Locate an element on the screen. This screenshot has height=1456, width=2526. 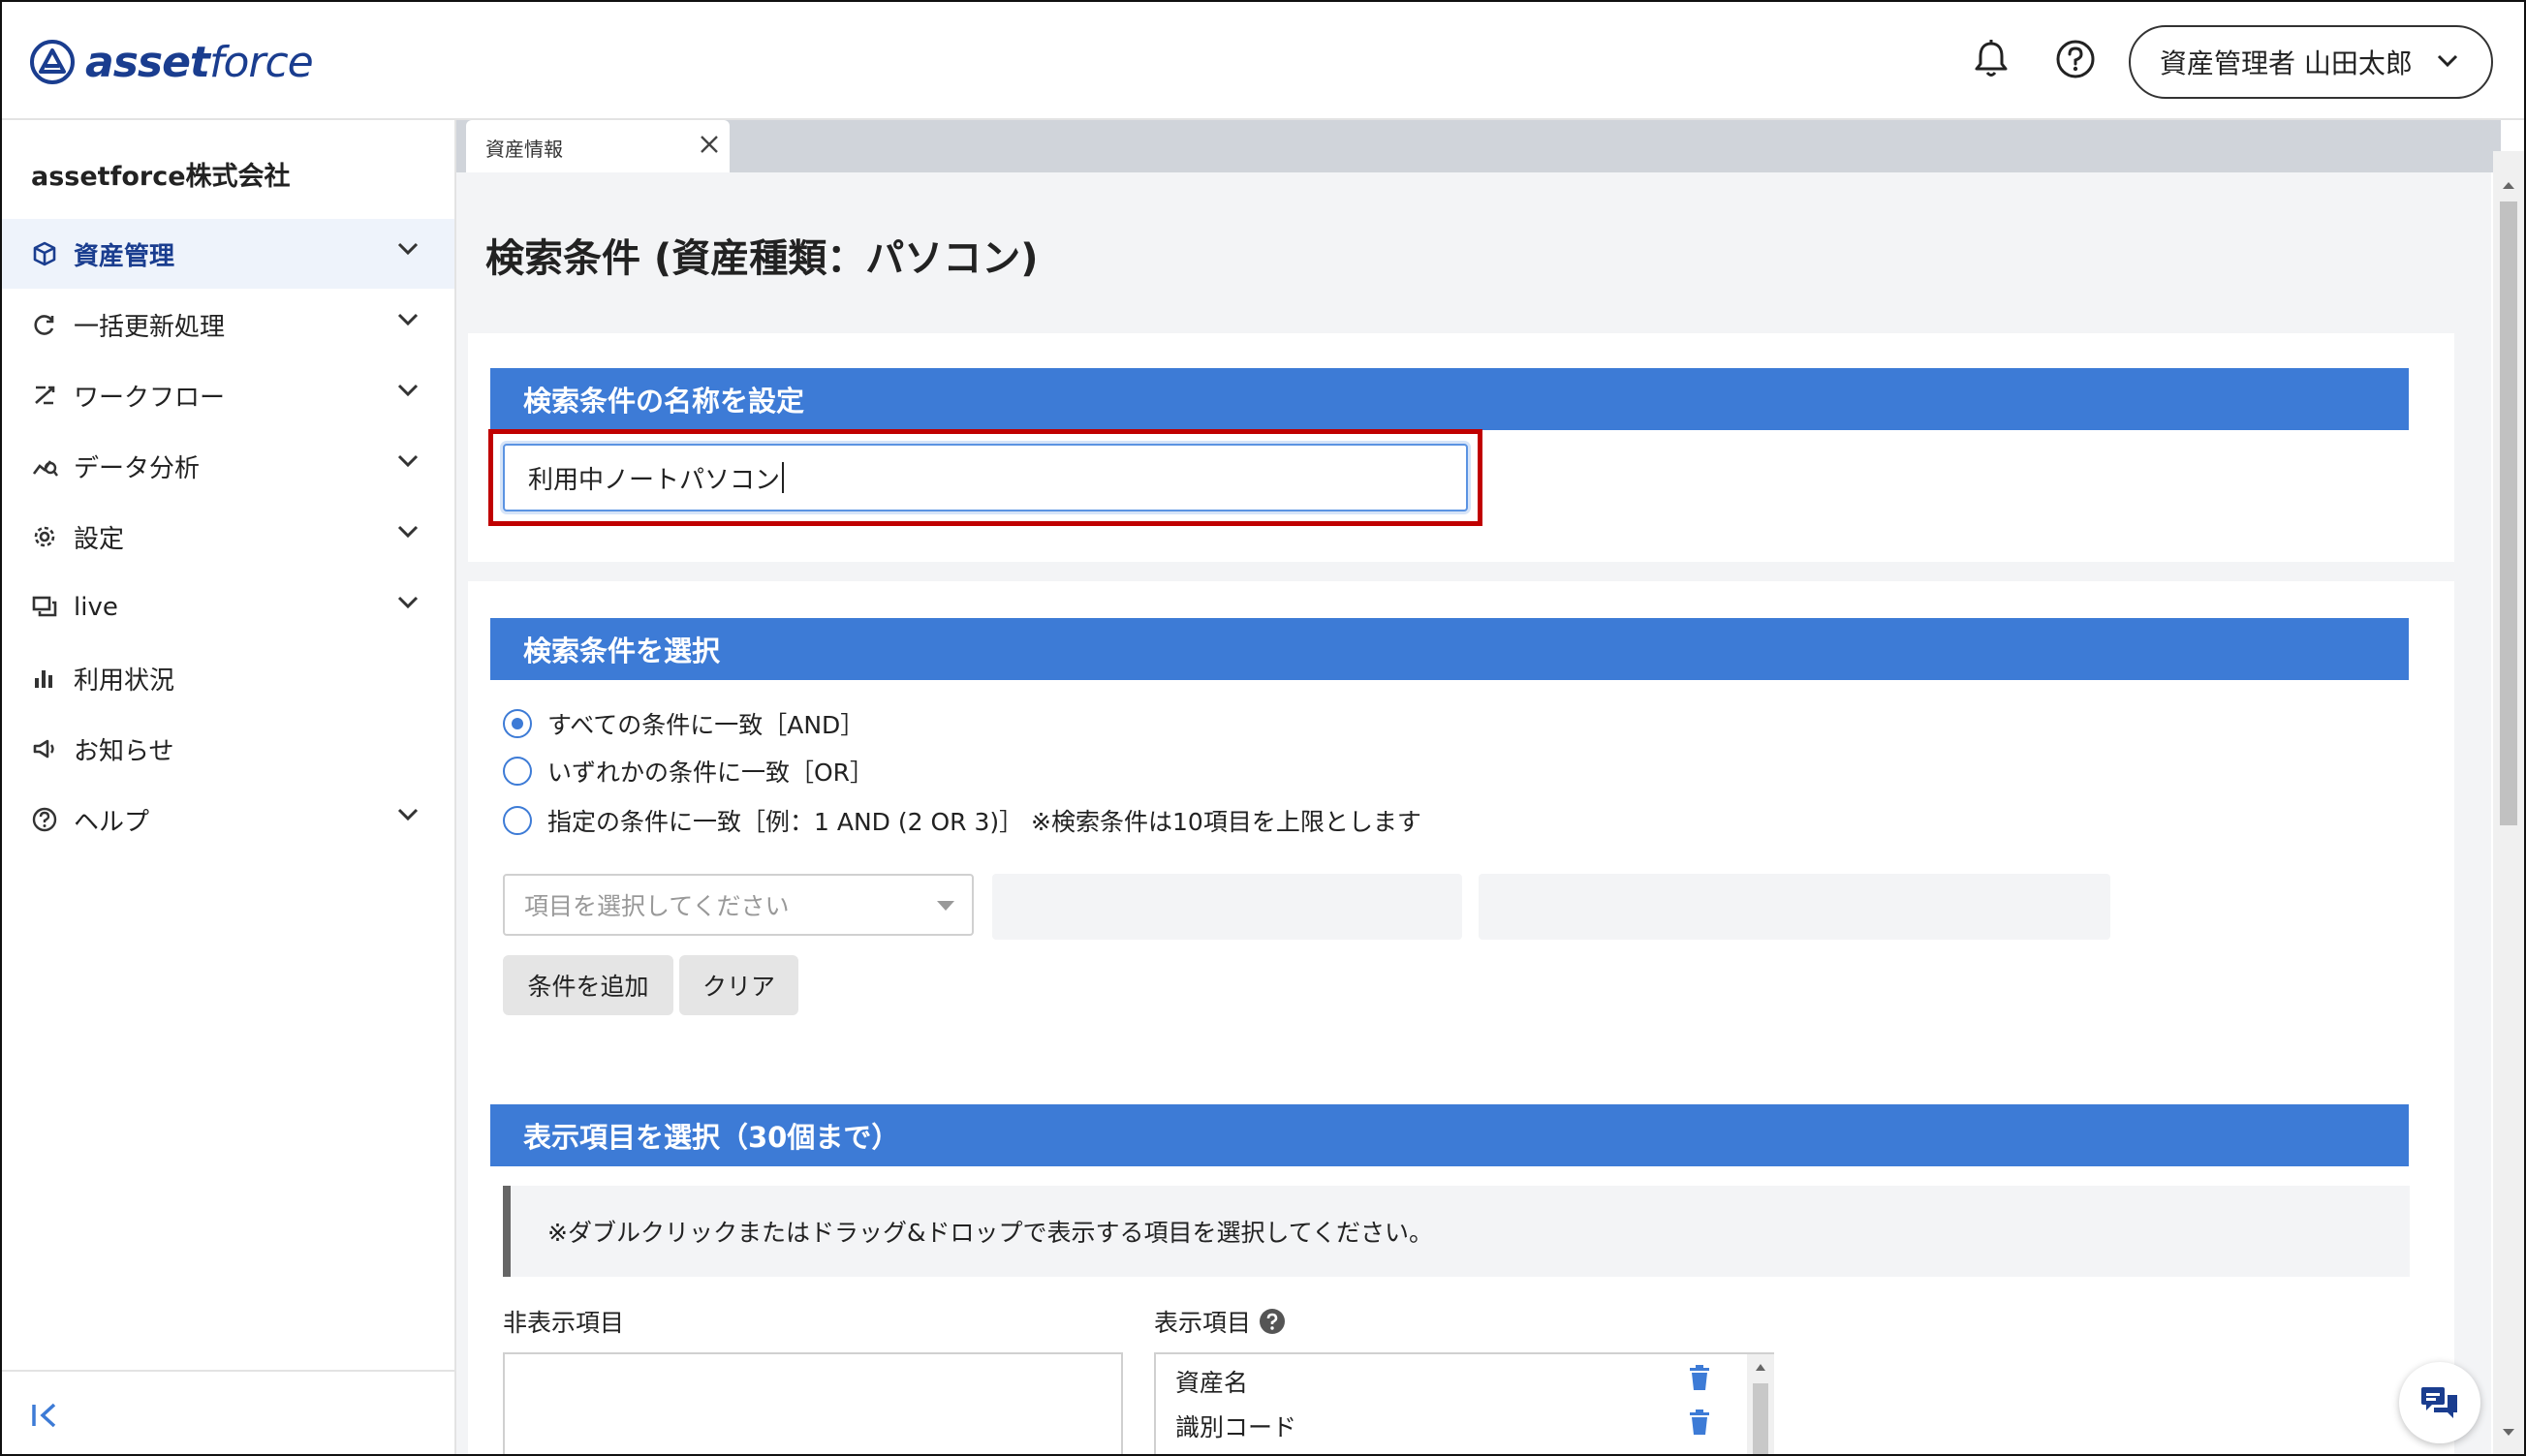
condition-section-header: 検索条件を選択 is located at coordinates (1449, 649).